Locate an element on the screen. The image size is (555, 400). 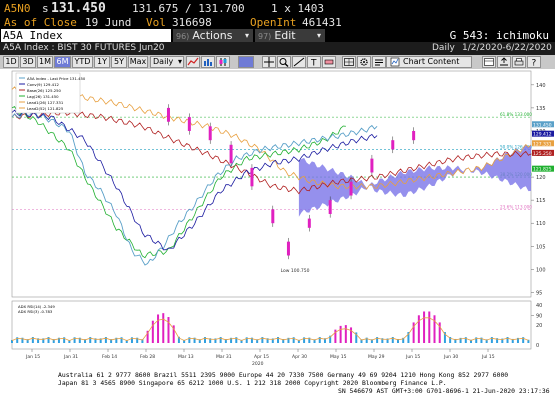
indicator-axis-label: 20 is located at coordinates (539, 326).